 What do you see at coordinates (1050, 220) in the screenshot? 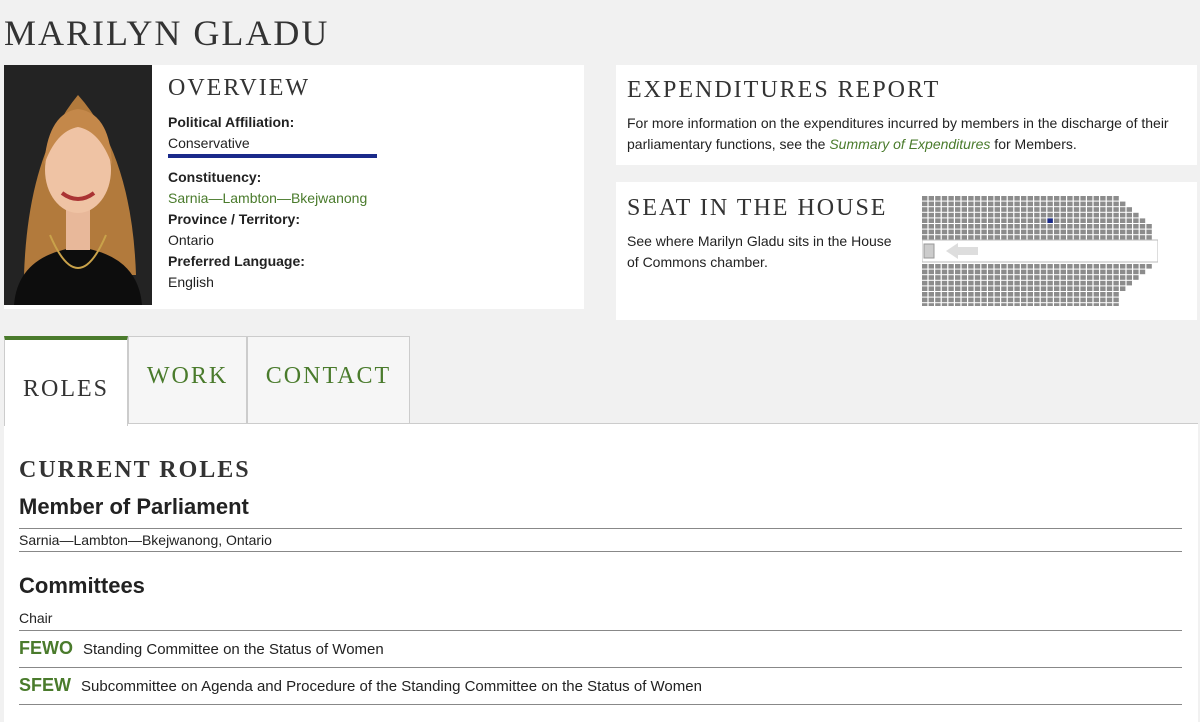
I see `member-seat-marker` at bounding box center [1050, 220].